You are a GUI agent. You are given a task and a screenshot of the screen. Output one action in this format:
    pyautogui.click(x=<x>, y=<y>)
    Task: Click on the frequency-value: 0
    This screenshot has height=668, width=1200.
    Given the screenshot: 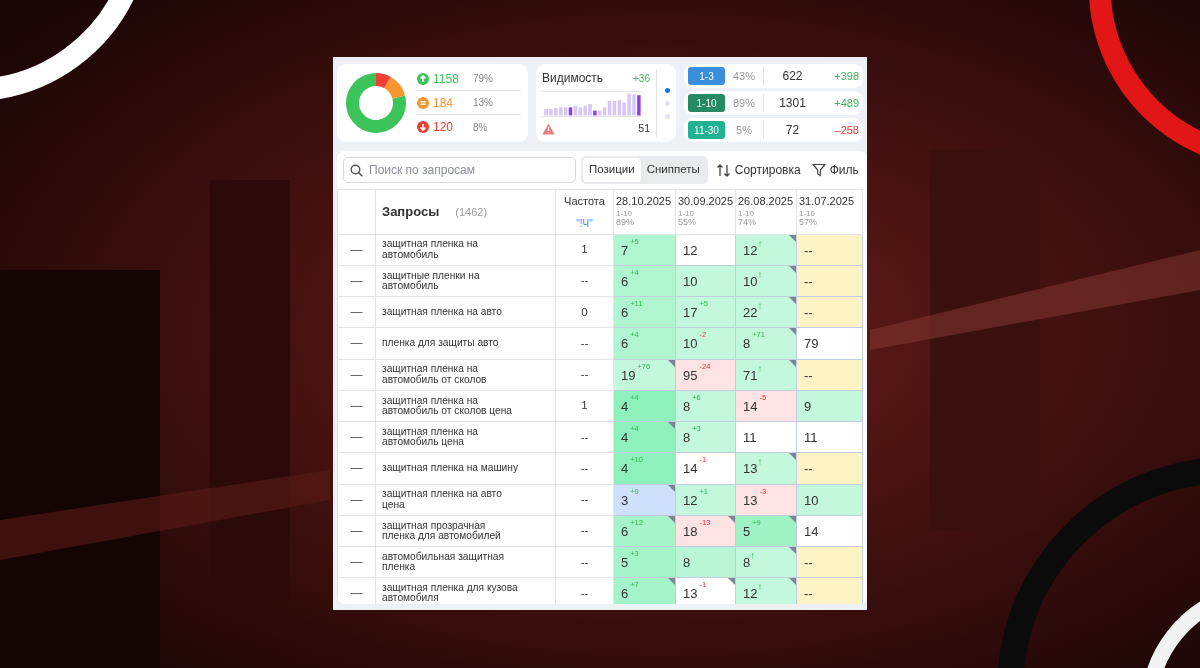 What is the action you would take?
    pyautogui.click(x=584, y=312)
    